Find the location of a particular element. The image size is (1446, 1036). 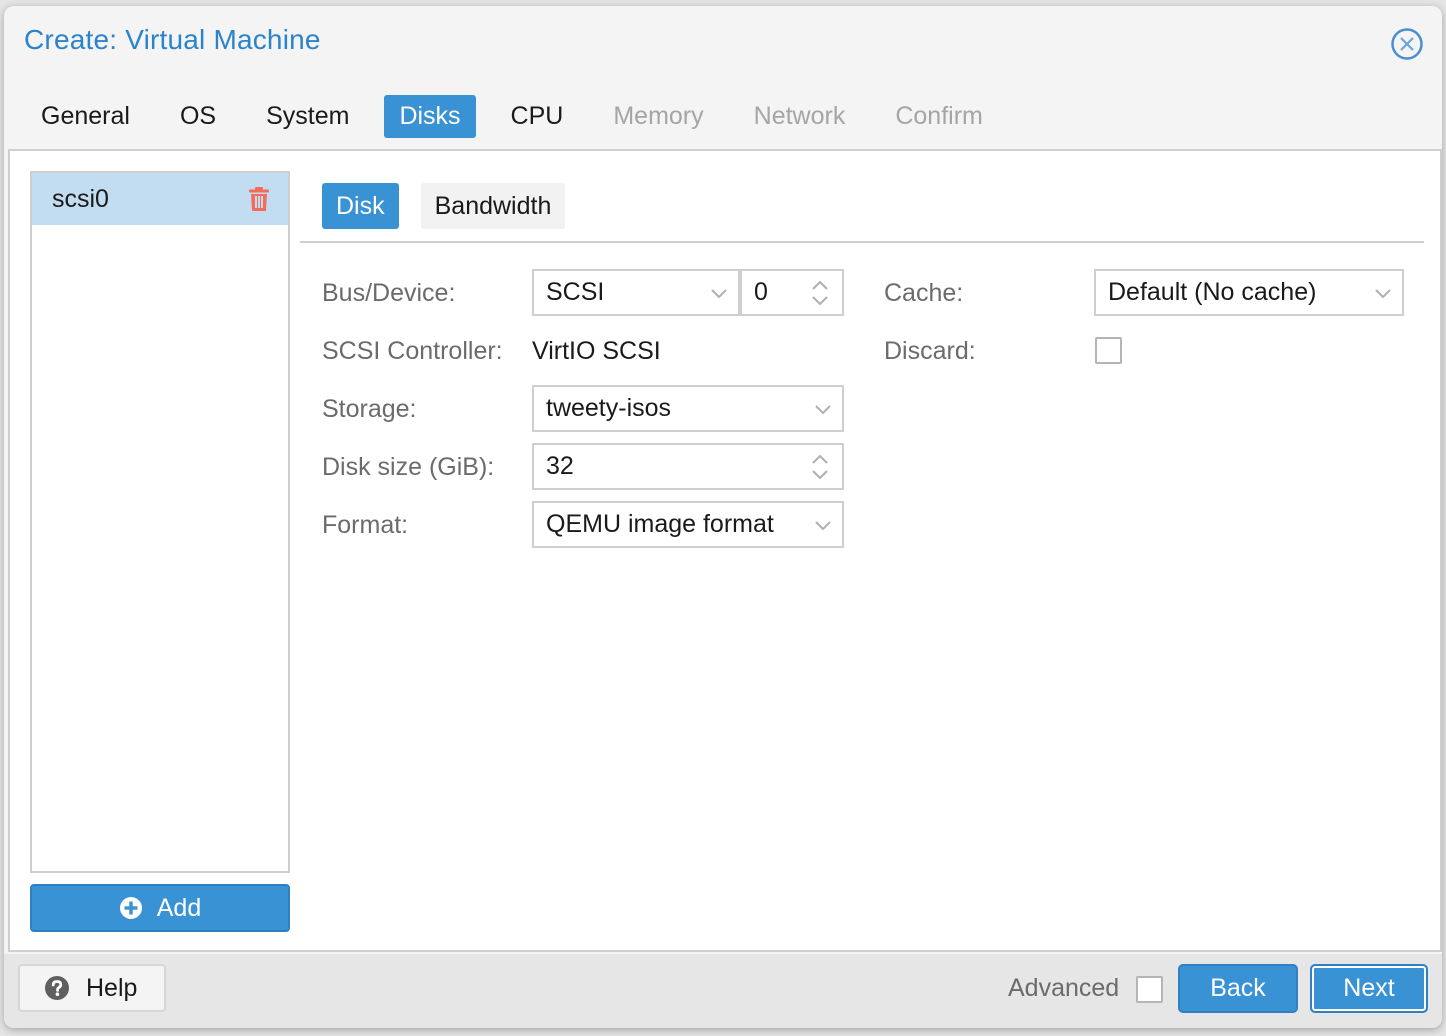

device-number-spinner: 0 is located at coordinates (792, 292).